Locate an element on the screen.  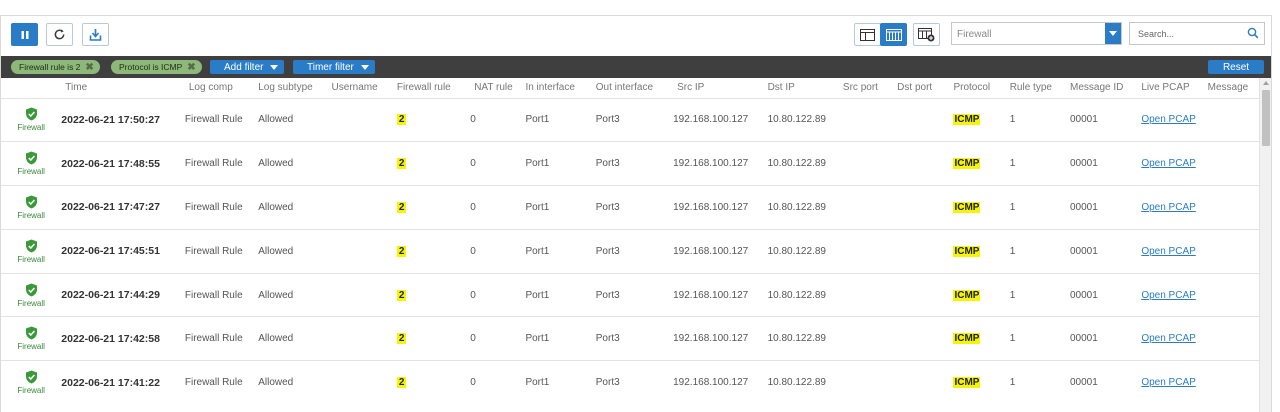
column-header: Src port is located at coordinates (870, 88).